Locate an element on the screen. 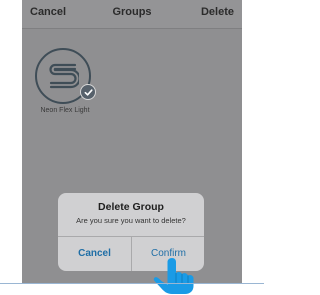 The height and width of the screenshot is (295, 320). group-tile-label: Neon Flex Light is located at coordinates (65, 110).